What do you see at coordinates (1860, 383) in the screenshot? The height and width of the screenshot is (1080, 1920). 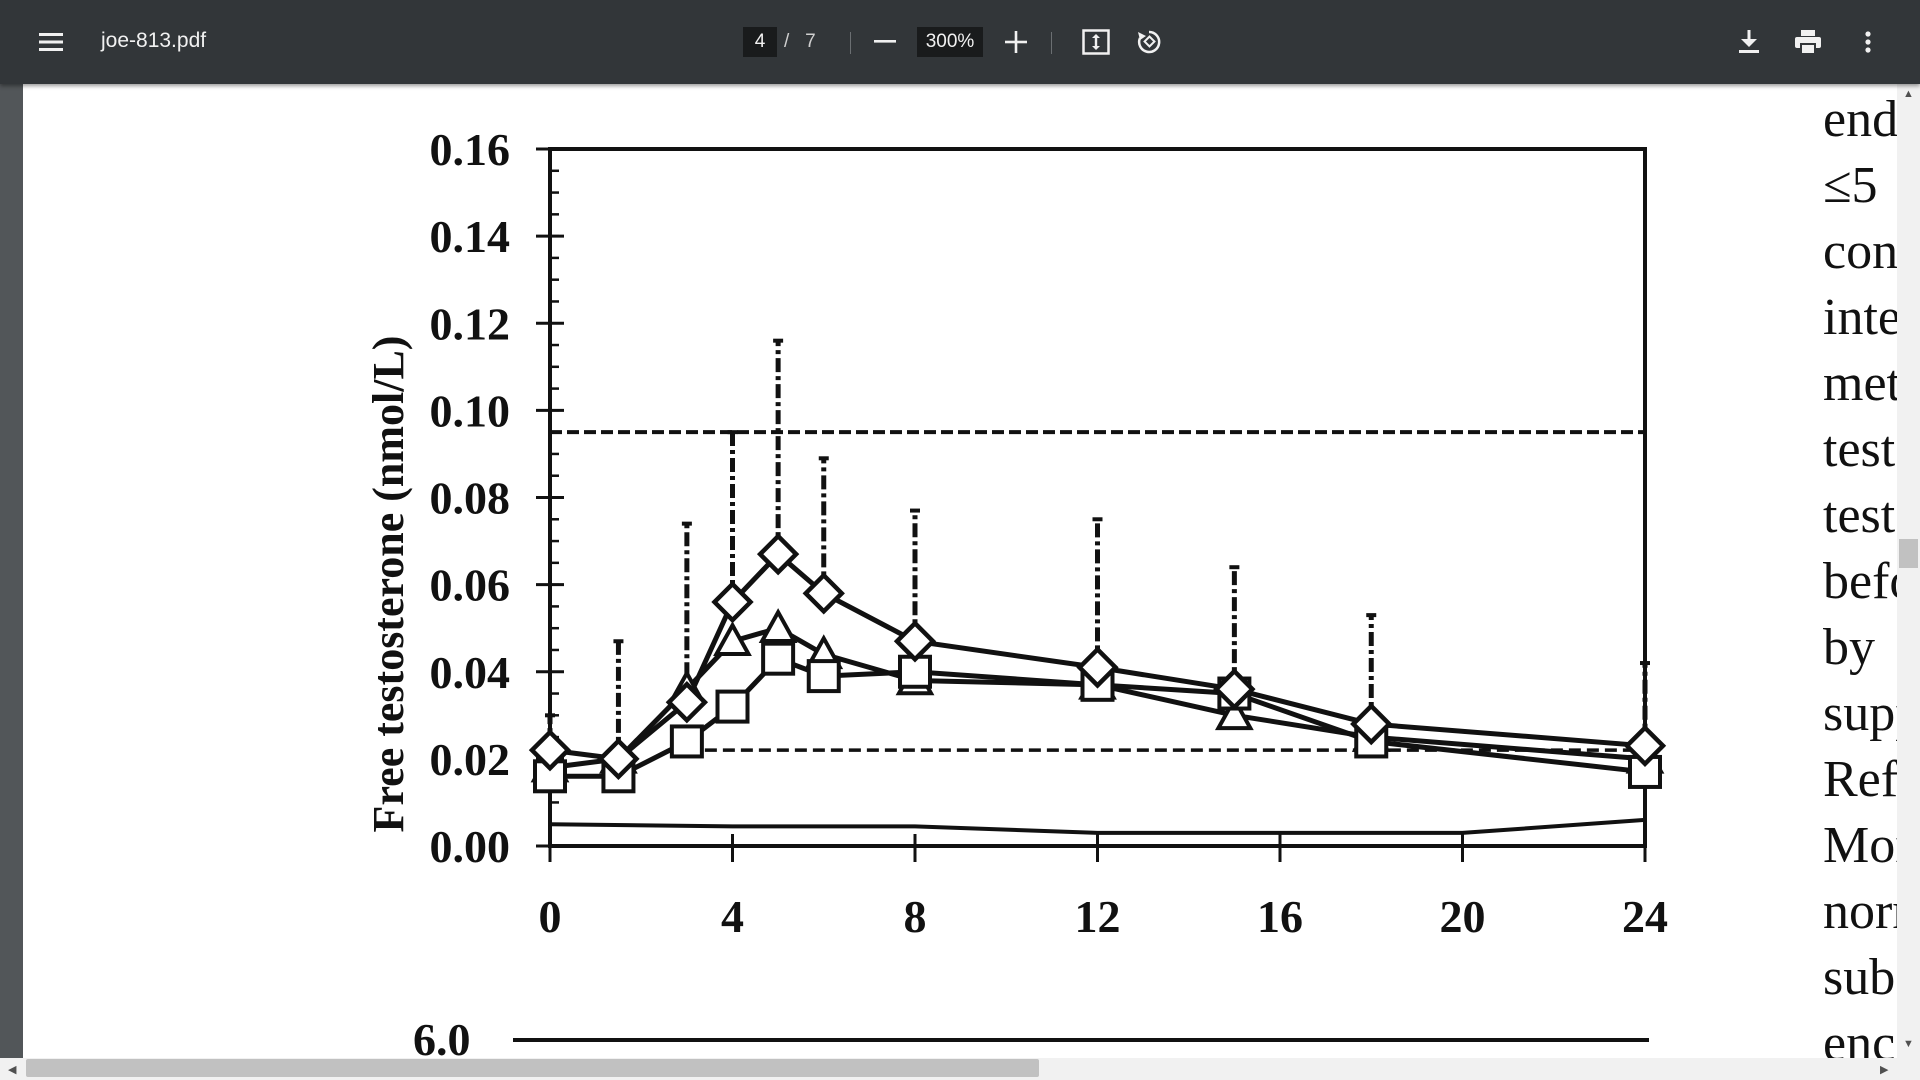 I see `right-column-line: meth` at bounding box center [1860, 383].